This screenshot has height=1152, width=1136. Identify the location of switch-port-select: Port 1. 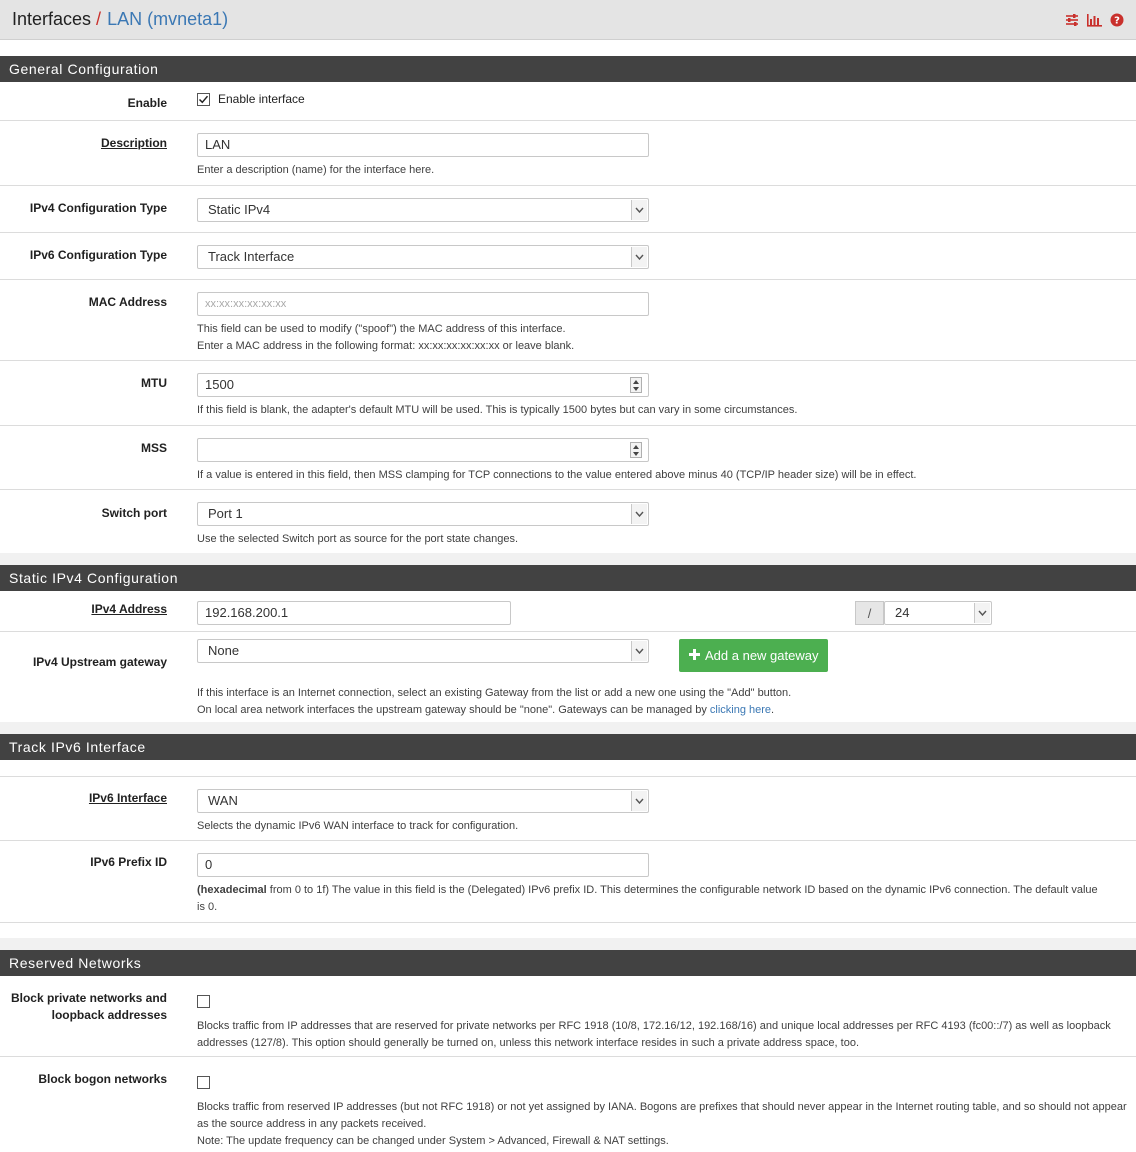
(423, 514).